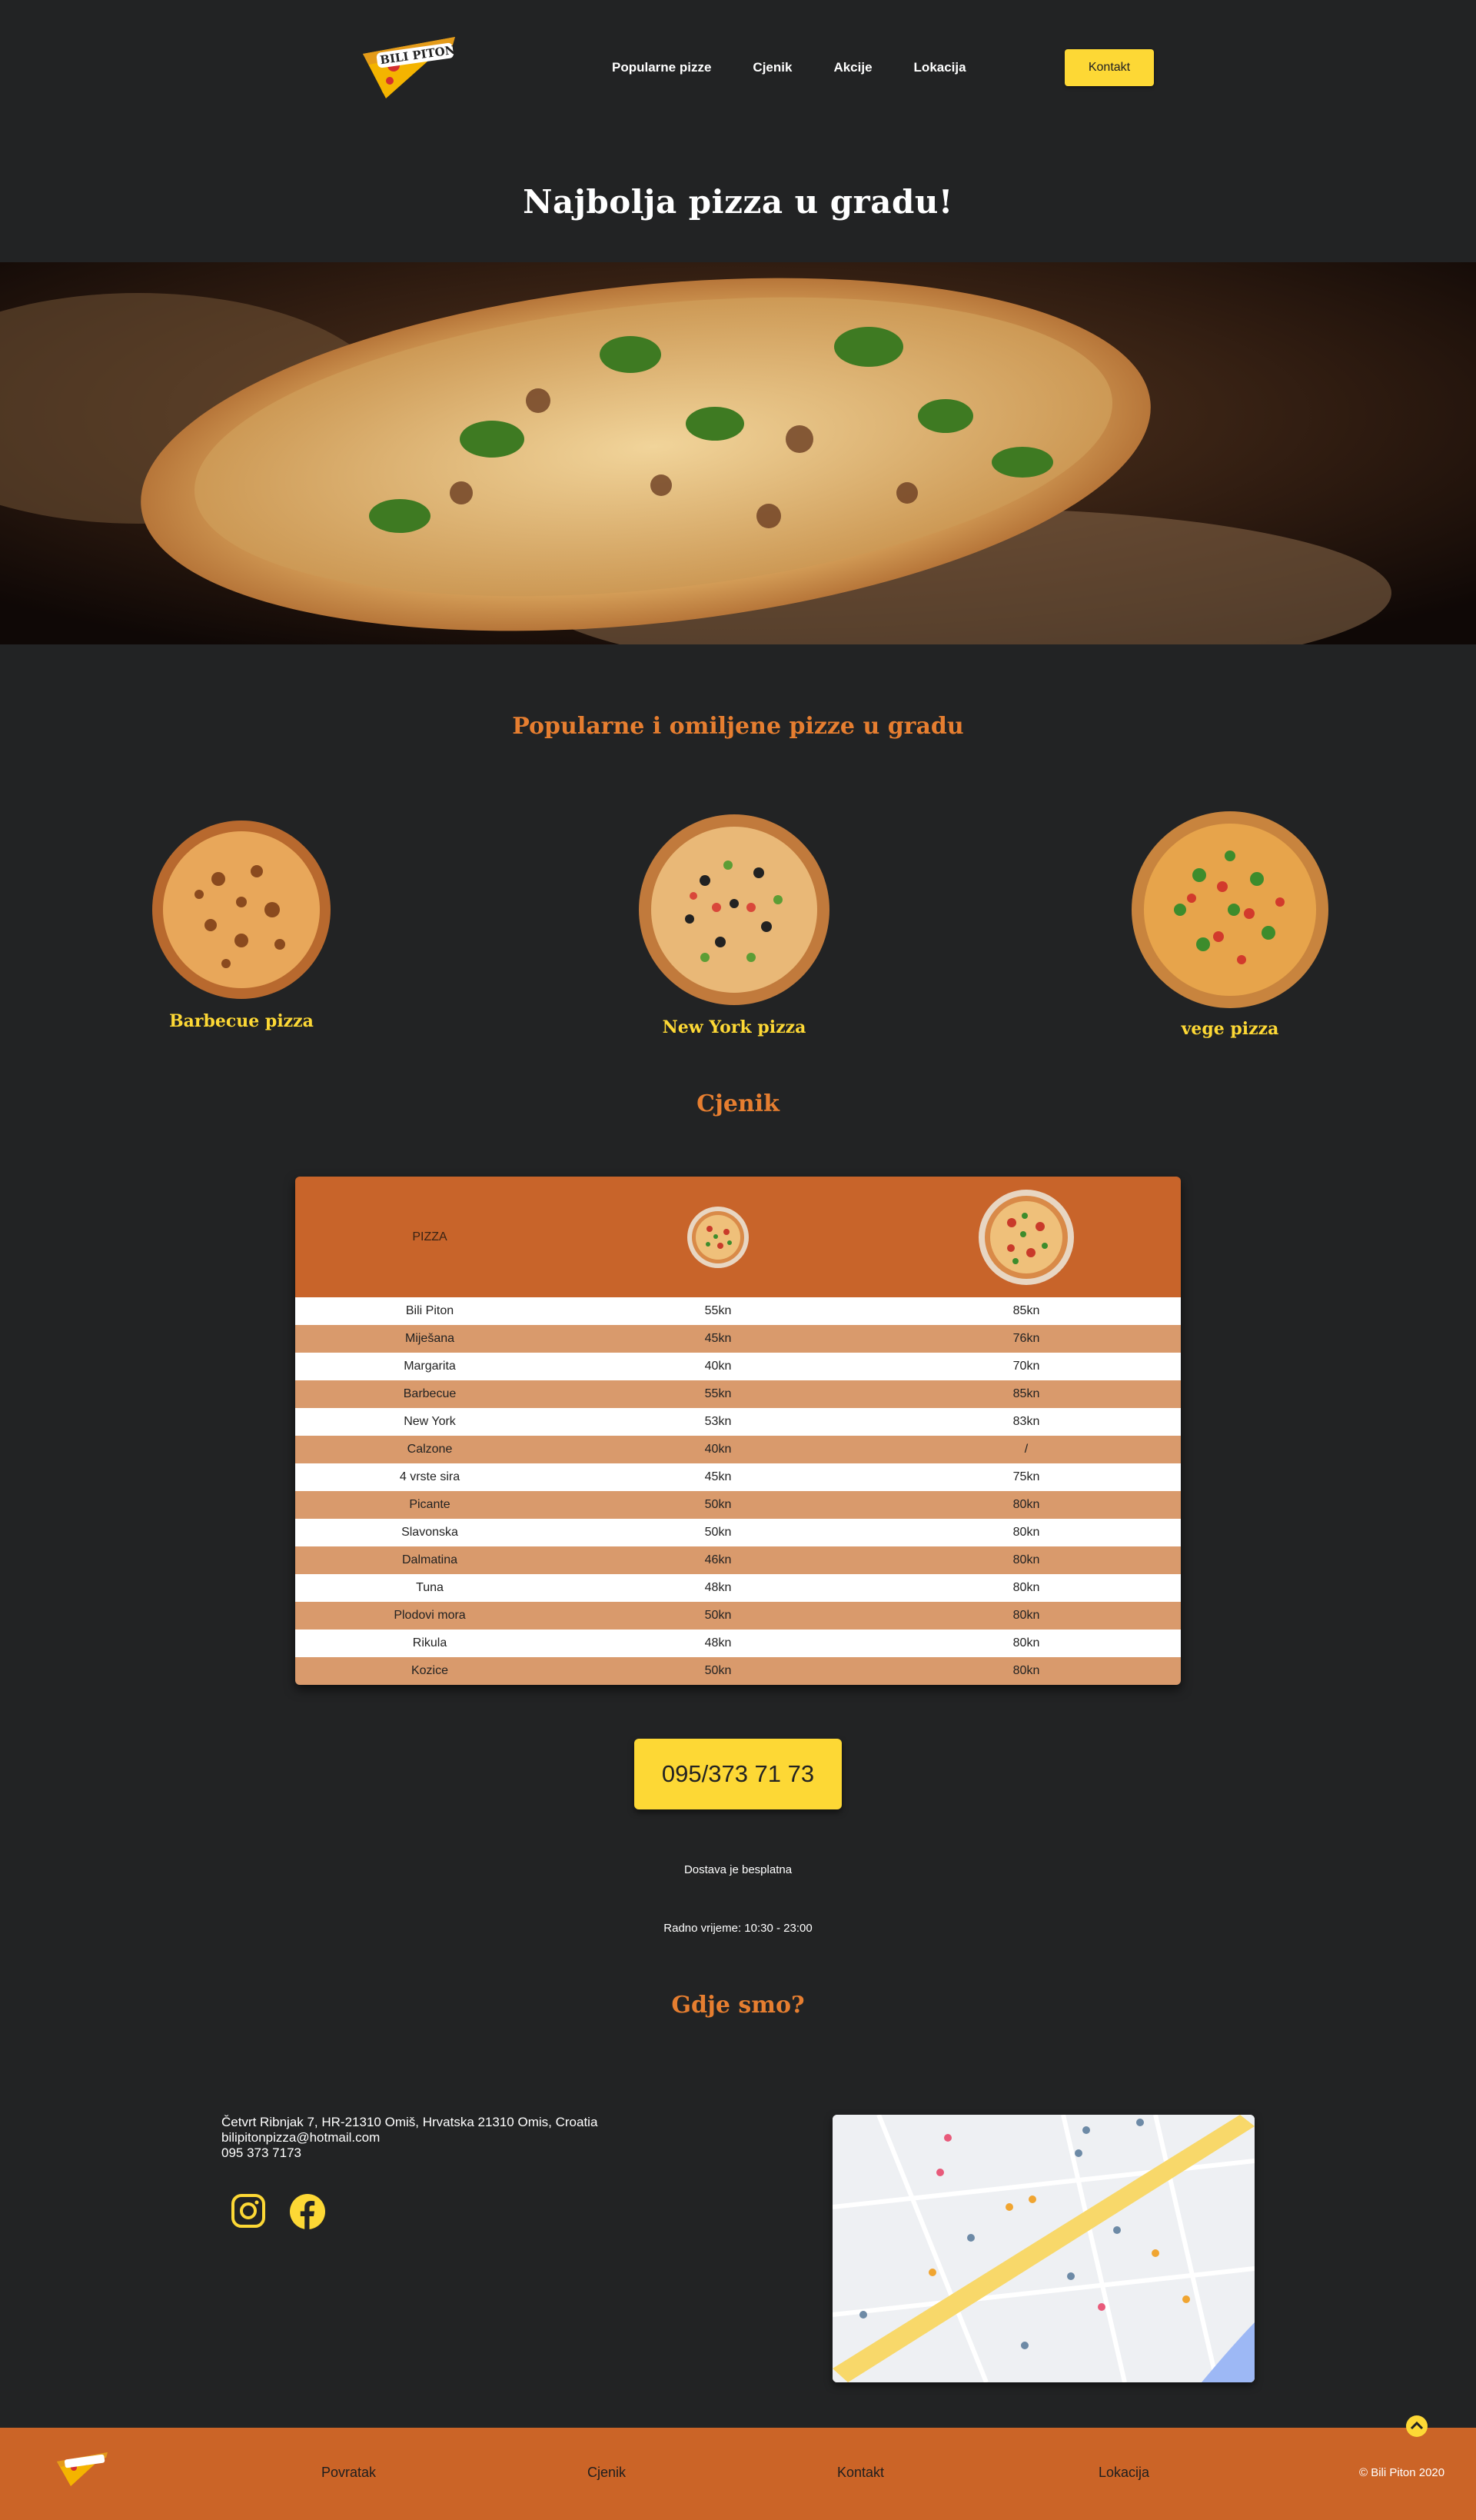 The width and height of the screenshot is (1476, 2520). What do you see at coordinates (1230, 1029) in the screenshot?
I see `pizza-name: vege pizza` at bounding box center [1230, 1029].